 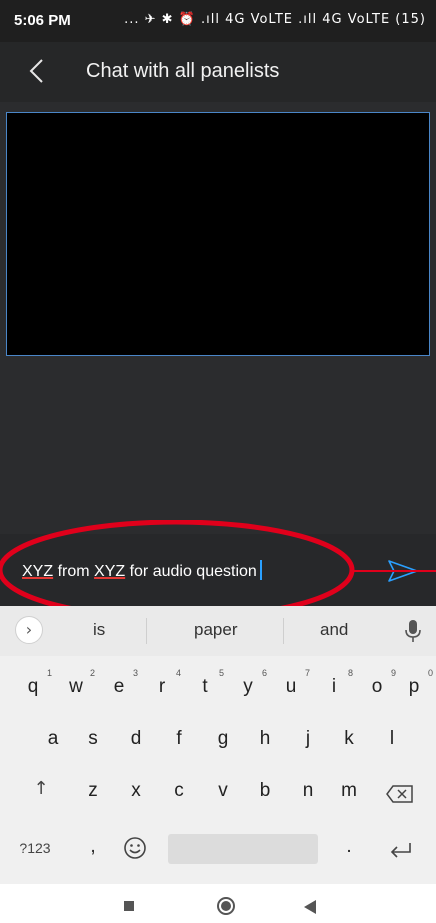 I want to click on suggestion-and: and, so click(x=334, y=630).